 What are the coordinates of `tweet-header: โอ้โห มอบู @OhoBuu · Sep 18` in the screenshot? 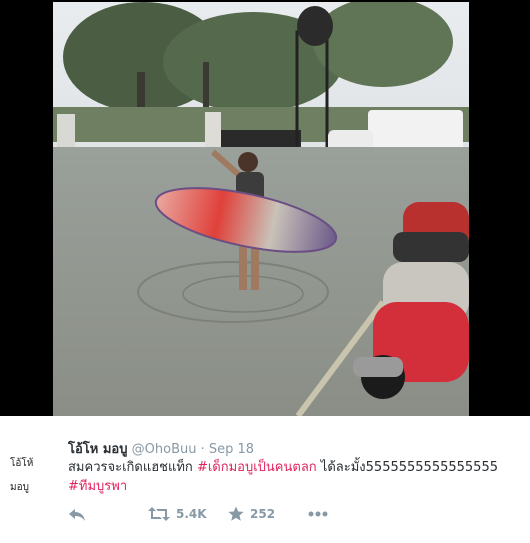 It's located at (161, 448).